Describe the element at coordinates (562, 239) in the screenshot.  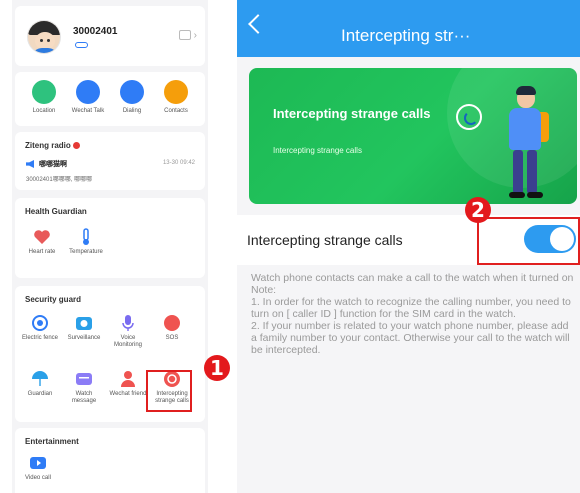
I see `toggle-knob` at that location.